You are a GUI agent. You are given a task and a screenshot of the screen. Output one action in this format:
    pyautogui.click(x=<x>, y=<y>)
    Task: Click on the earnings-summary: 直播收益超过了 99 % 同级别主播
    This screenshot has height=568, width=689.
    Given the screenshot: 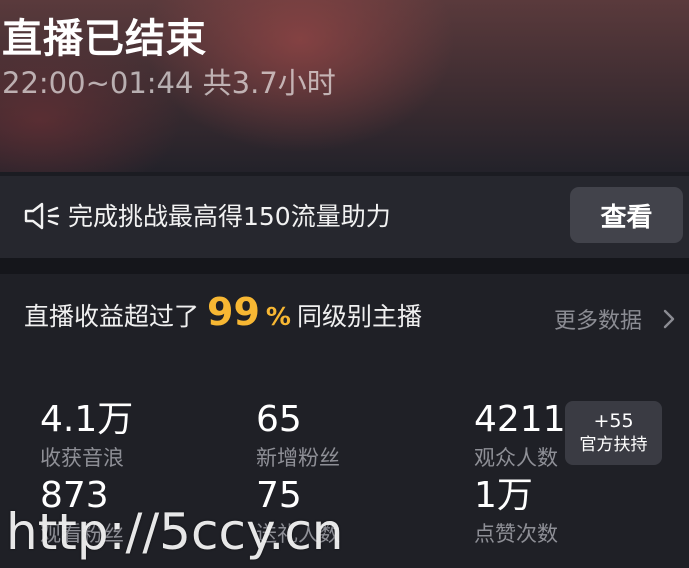 What is the action you would take?
    pyautogui.click(x=223, y=316)
    